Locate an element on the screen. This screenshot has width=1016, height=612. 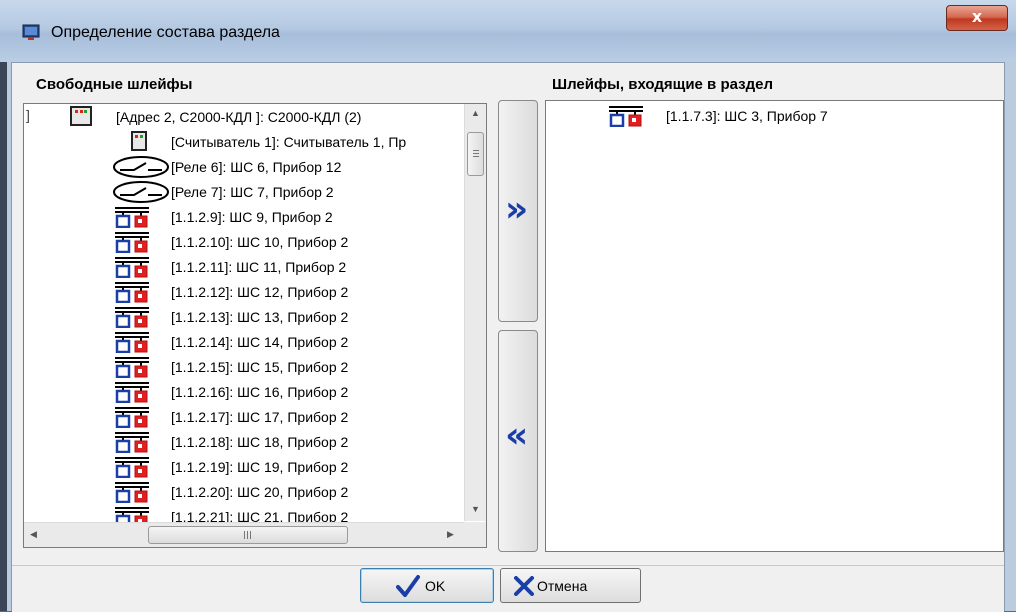
tree-item-label: [1.1.2.17]: ШС 17, Прибор 2 is located at coordinates (260, 417).